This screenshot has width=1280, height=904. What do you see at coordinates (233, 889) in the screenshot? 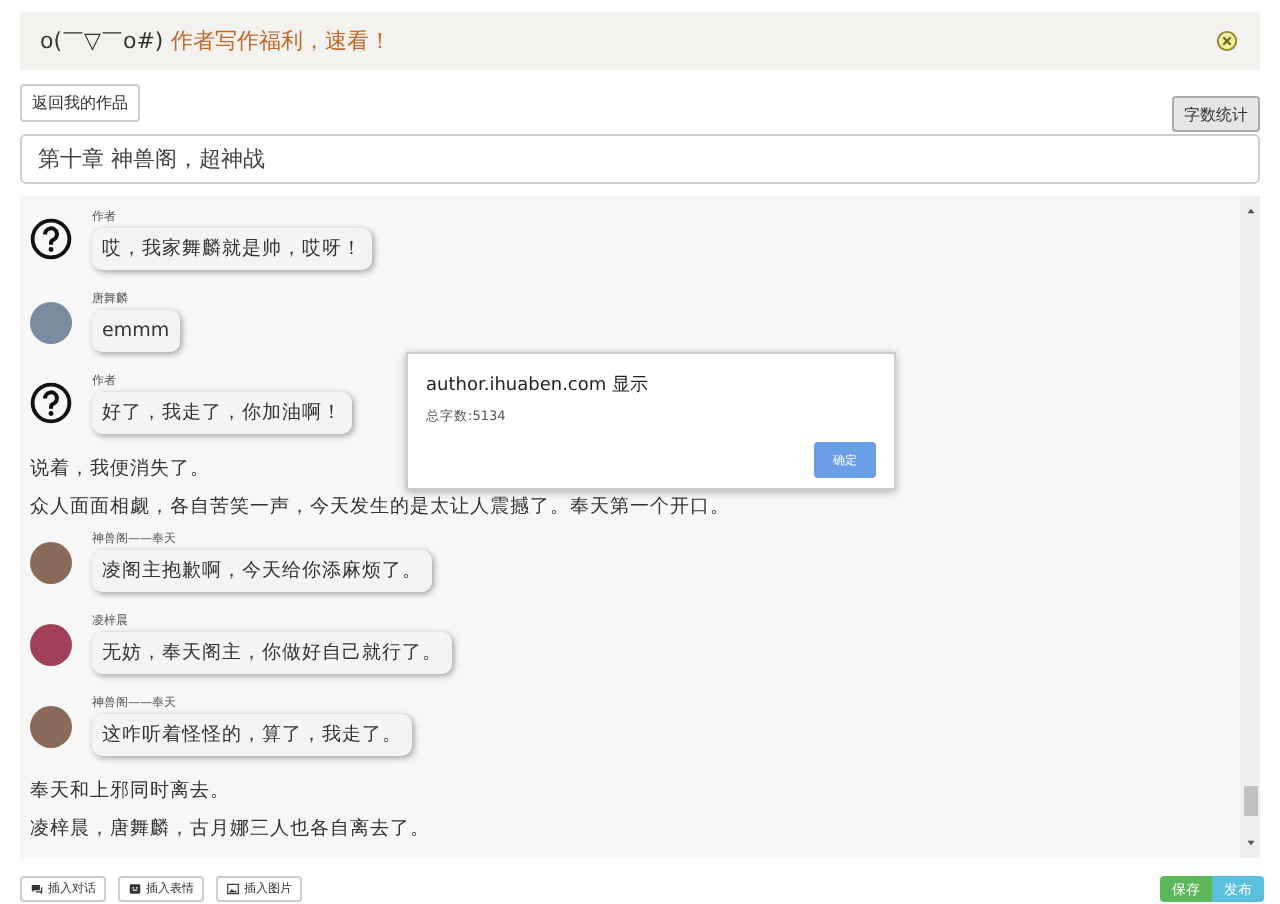
I see `picture-icon` at bounding box center [233, 889].